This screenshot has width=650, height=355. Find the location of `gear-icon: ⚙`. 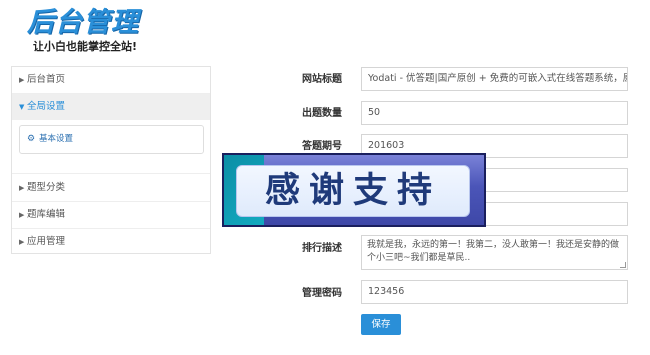

gear-icon: ⚙ is located at coordinates (31, 139).